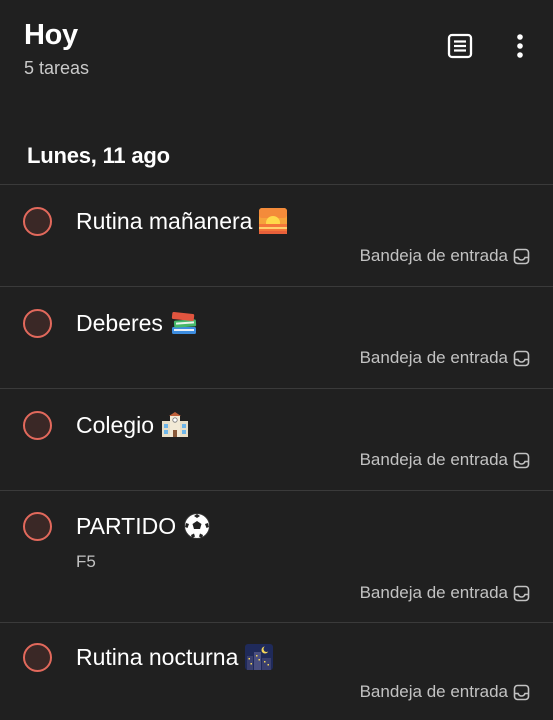 Image resolution: width=553 pixels, height=720 pixels. I want to click on task-count: 5 tareas, so click(57, 68).